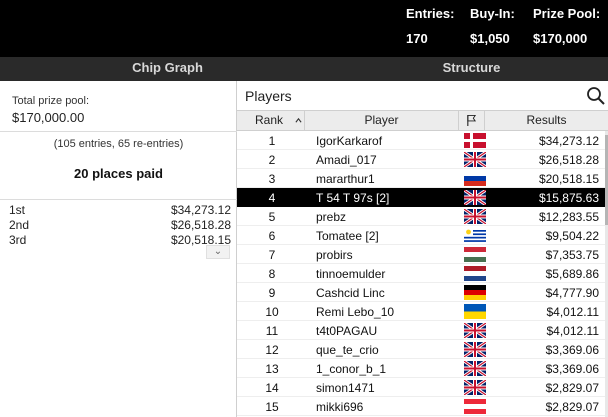 The width and height of the screenshot is (608, 417). Describe the element at coordinates (568, 217) in the screenshot. I see `result-cell: $12,283.55` at that location.